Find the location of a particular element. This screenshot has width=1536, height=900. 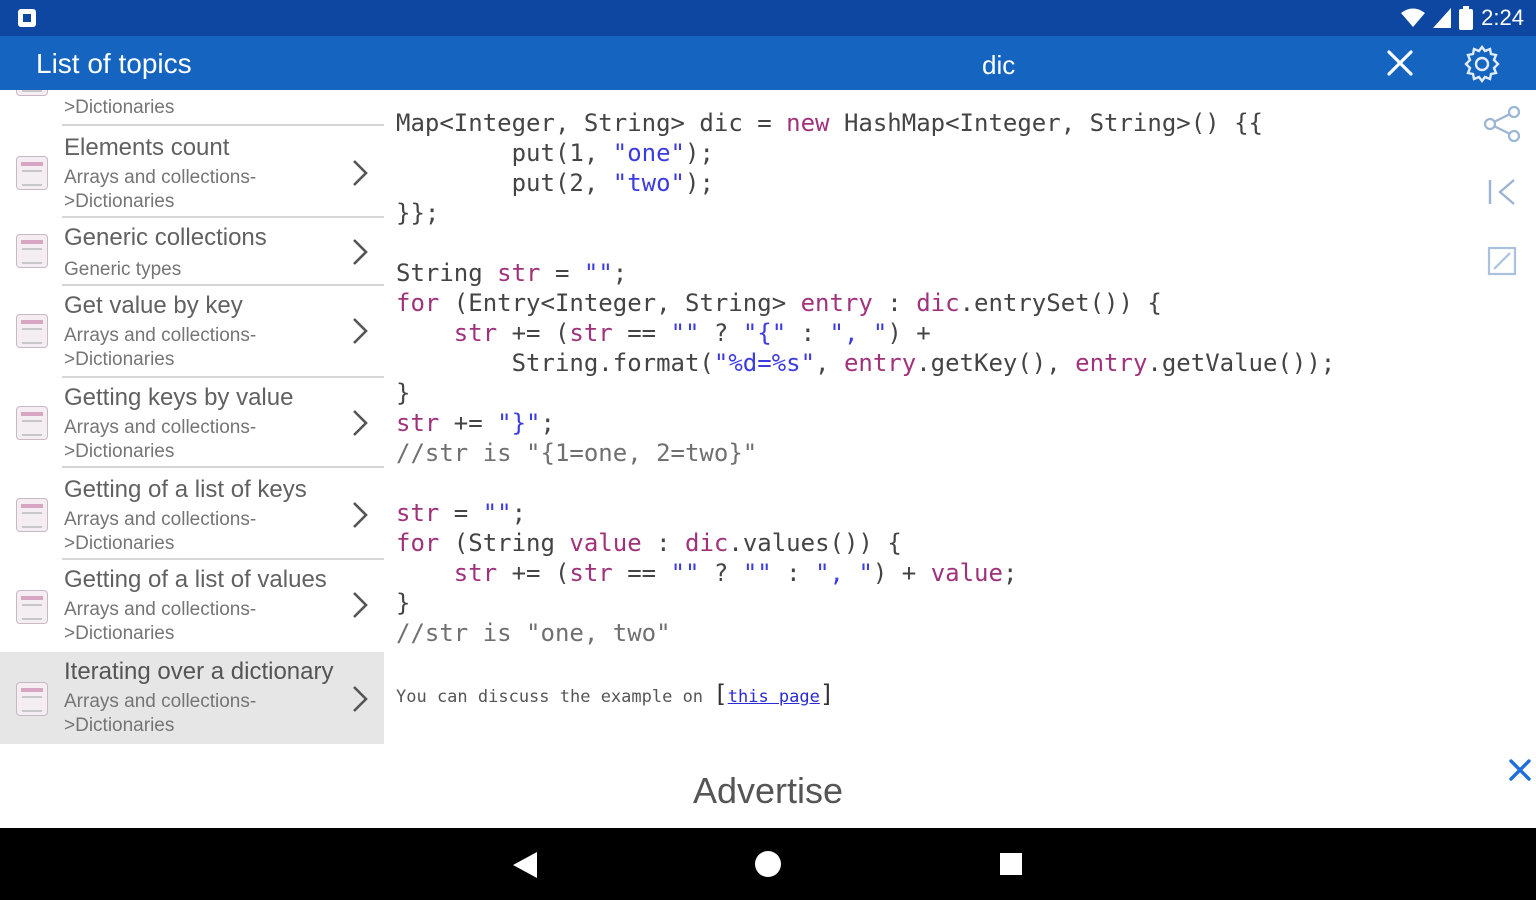

code-line: str = ""; is located at coordinates (461, 513).